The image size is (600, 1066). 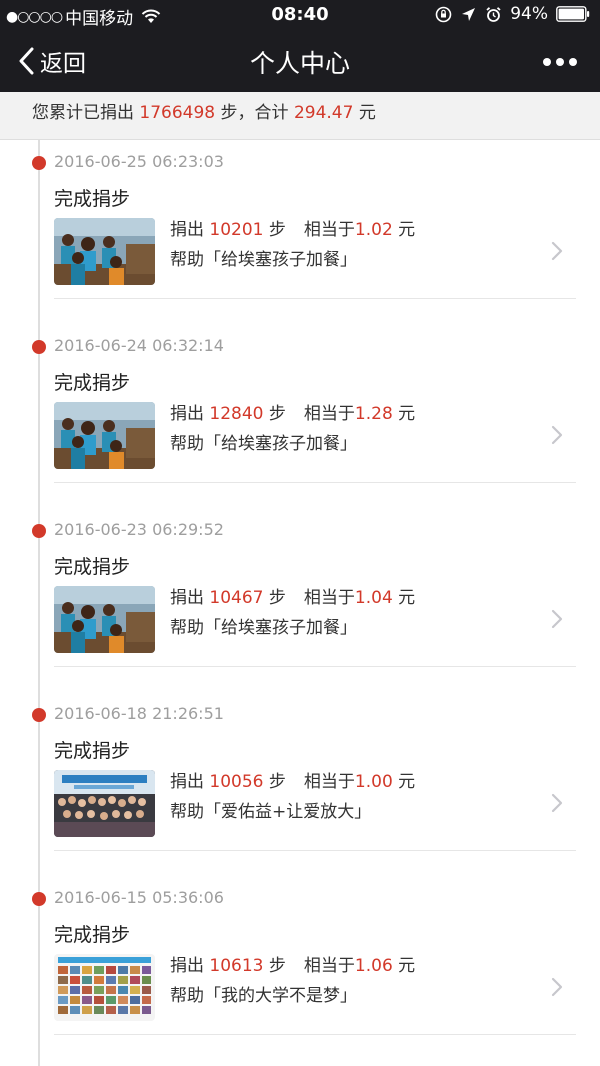 What do you see at coordinates (493, 14) in the screenshot?
I see `alarm-clock-icon` at bounding box center [493, 14].